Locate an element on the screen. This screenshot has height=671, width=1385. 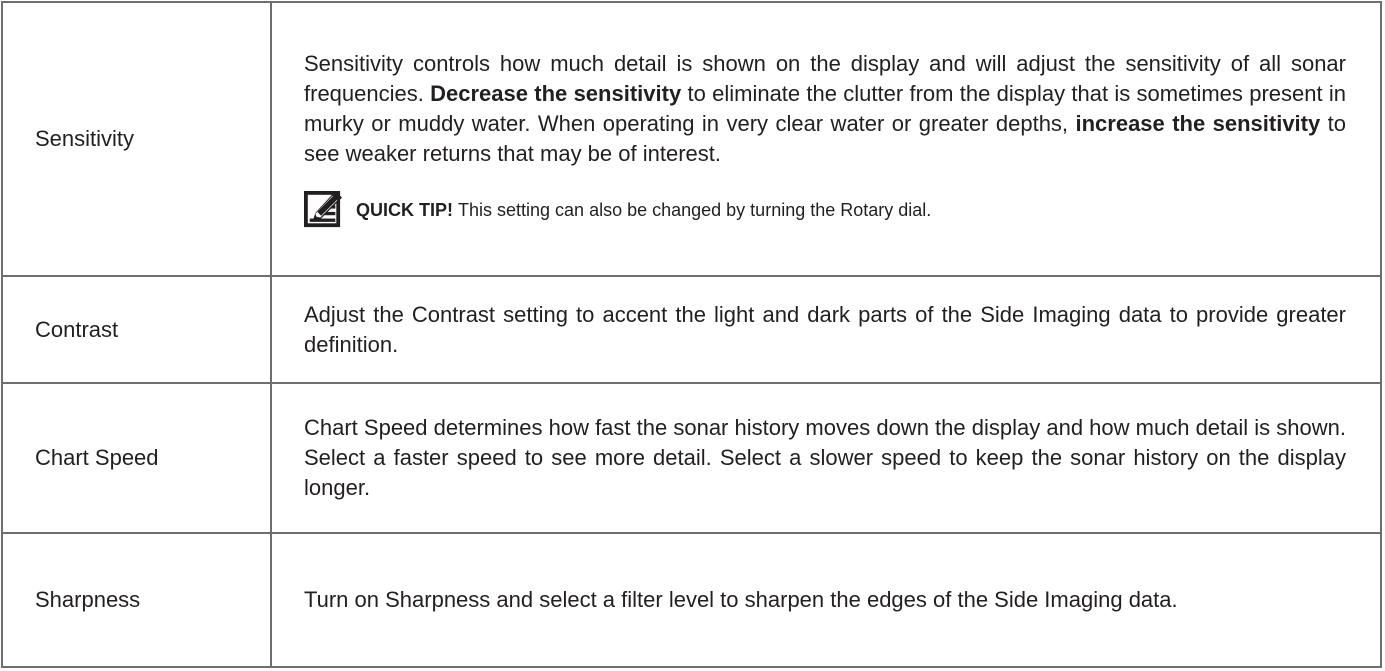
tip-label: QUICK TIP! is located at coordinates (404, 210).